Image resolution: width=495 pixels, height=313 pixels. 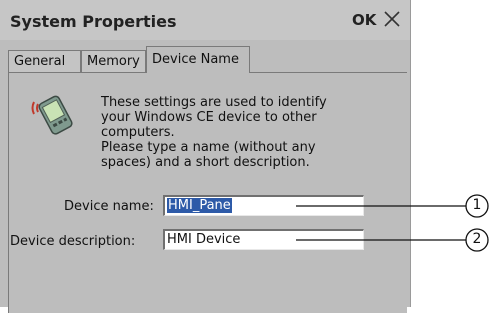 What do you see at coordinates (205, 20) in the screenshot?
I see `title-bar: System Properties OK` at bounding box center [205, 20].